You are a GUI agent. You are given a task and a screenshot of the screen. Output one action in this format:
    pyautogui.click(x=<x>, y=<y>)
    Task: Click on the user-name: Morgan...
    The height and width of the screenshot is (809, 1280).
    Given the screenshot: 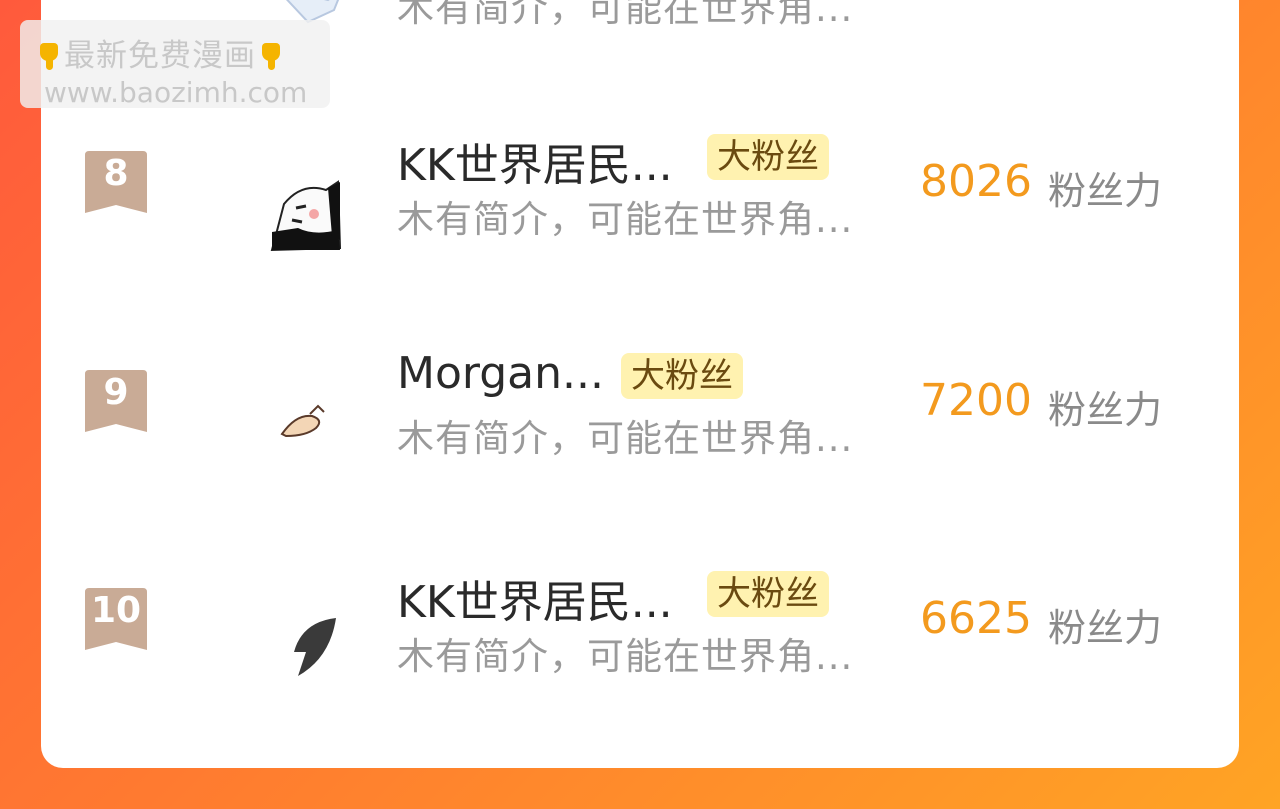 What is the action you would take?
    pyautogui.click(x=500, y=373)
    